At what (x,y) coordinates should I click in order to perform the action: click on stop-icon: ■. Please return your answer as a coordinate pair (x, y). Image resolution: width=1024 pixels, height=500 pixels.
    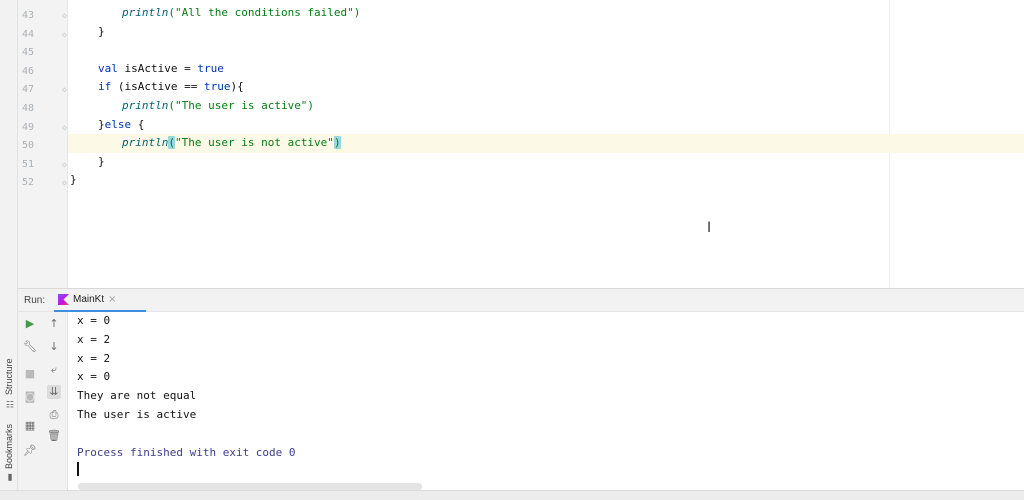
    Looking at the image, I should click on (30, 374).